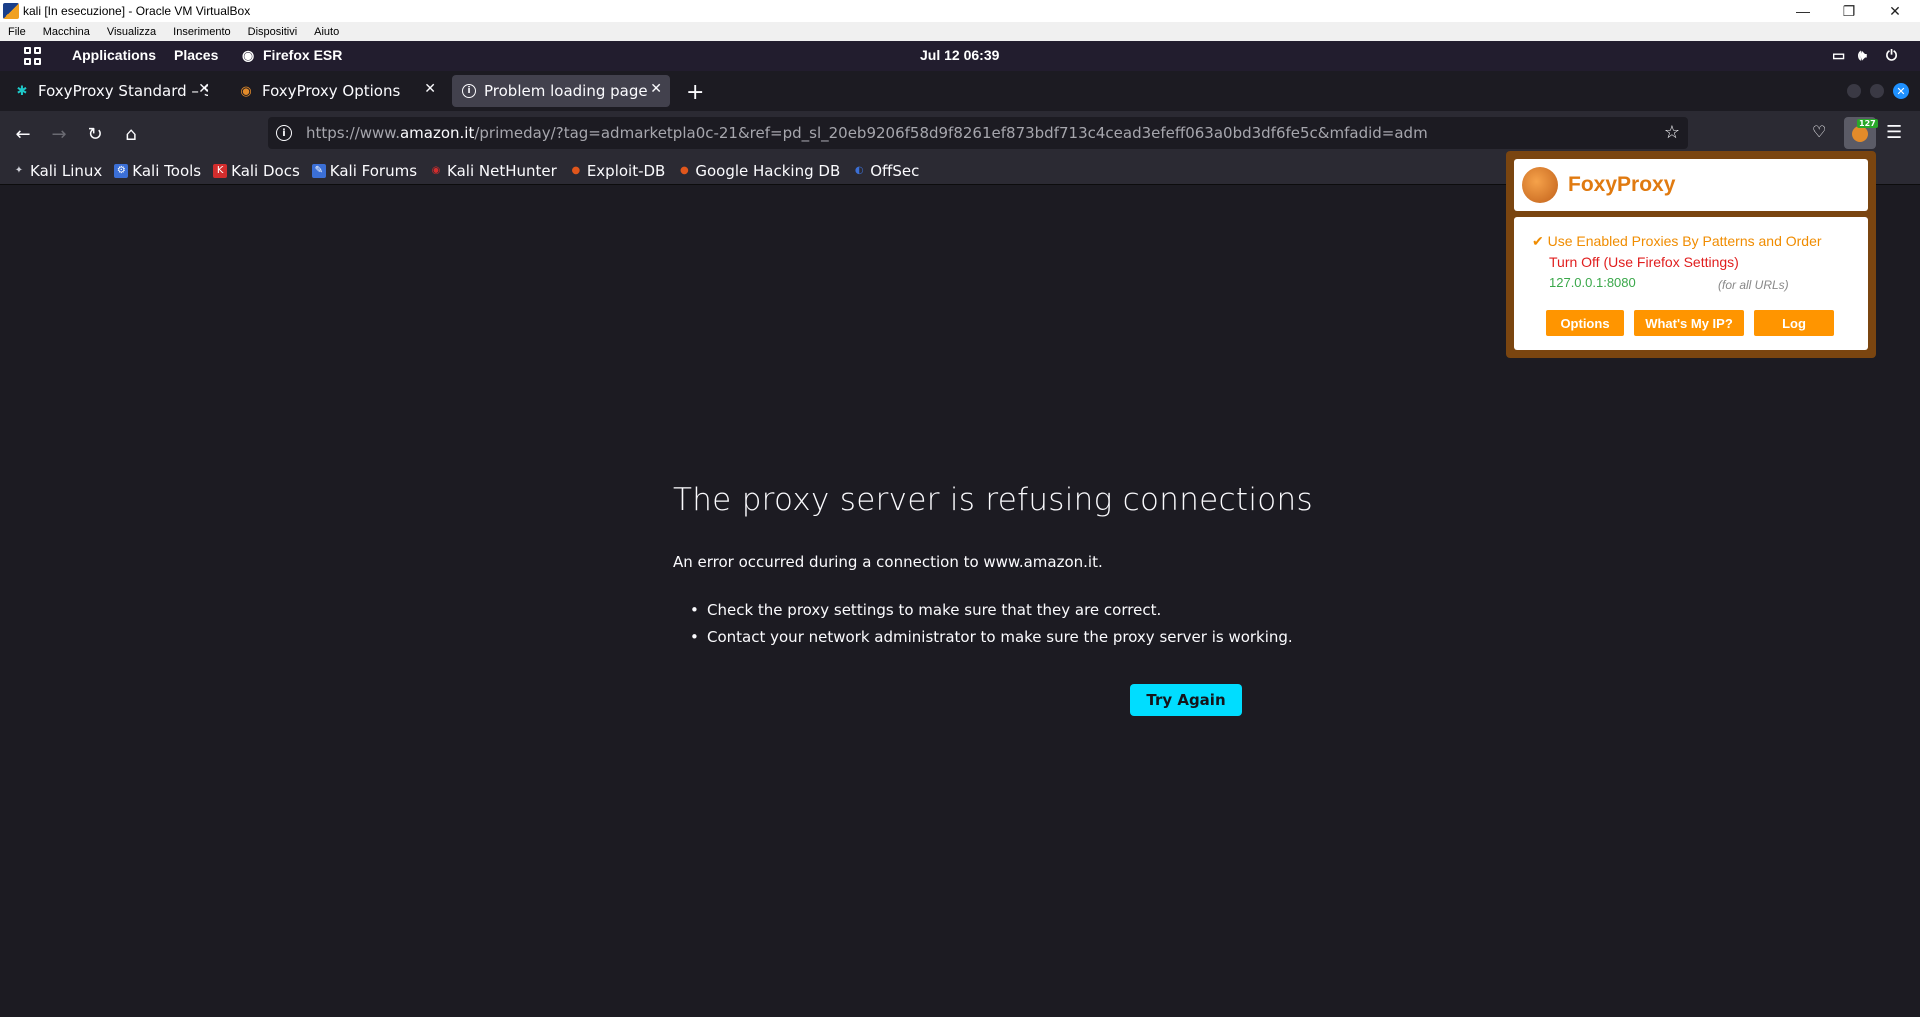  I want to click on menu-visualizza: Visualizza, so click(132, 32).